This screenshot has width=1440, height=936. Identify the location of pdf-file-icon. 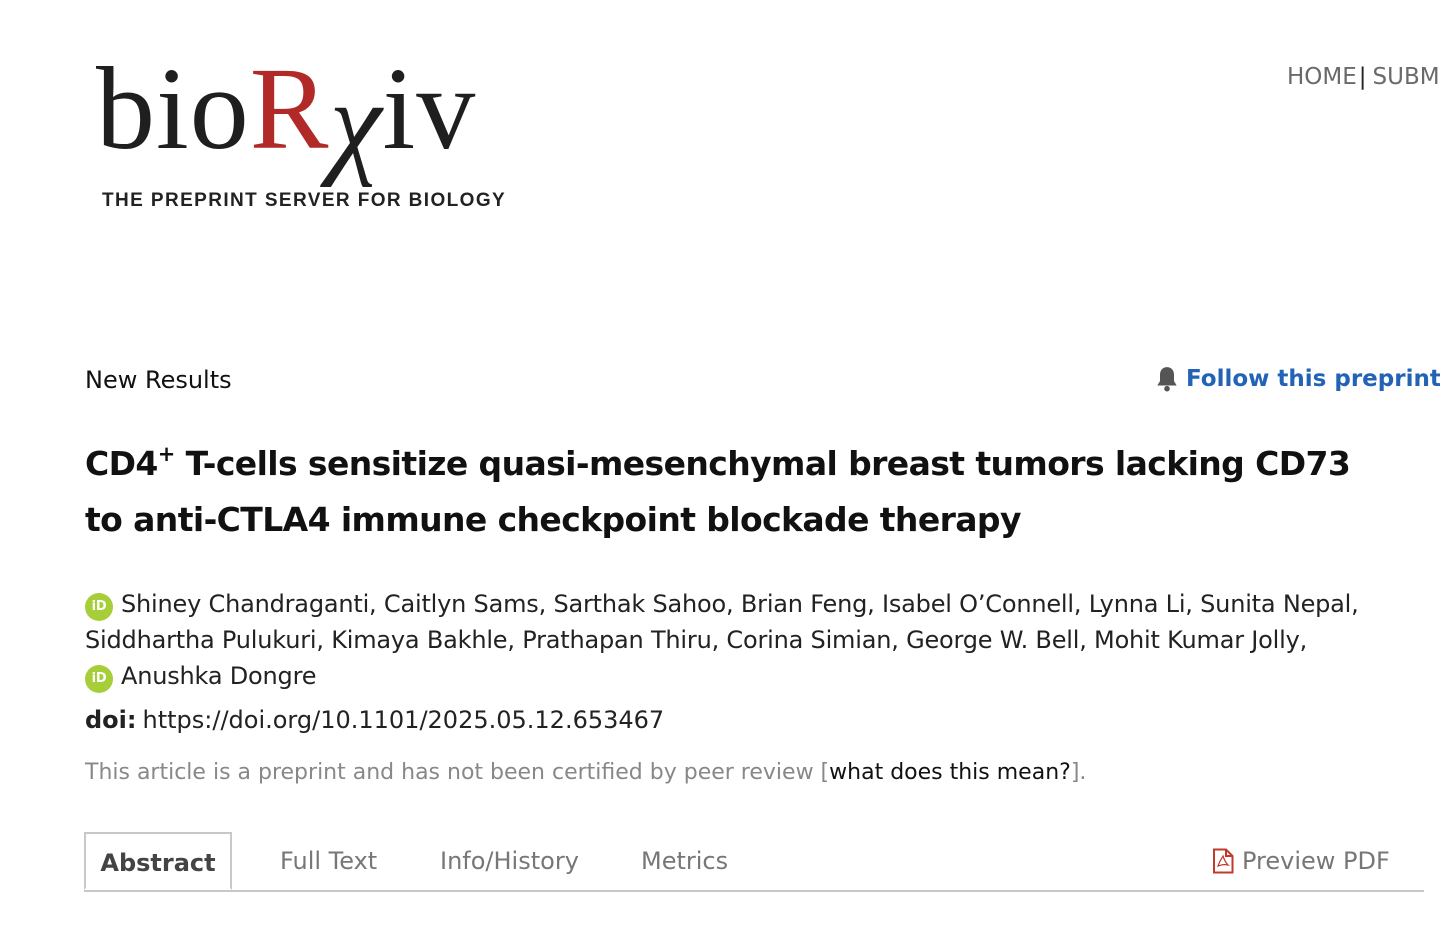
(1223, 861).